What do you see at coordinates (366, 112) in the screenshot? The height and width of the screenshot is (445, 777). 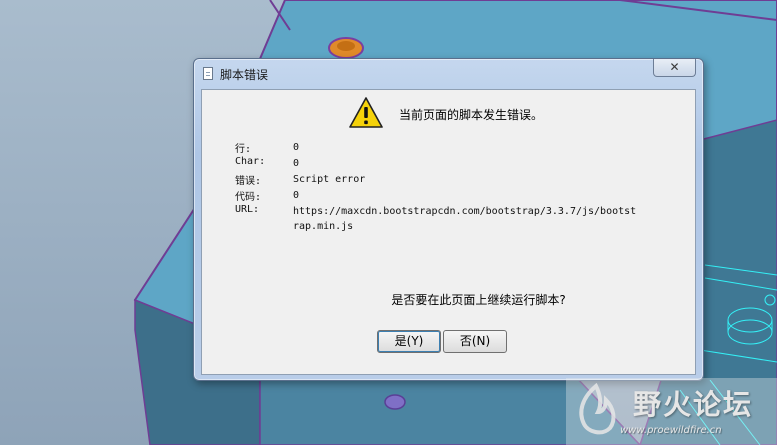 I see `warning-icon` at bounding box center [366, 112].